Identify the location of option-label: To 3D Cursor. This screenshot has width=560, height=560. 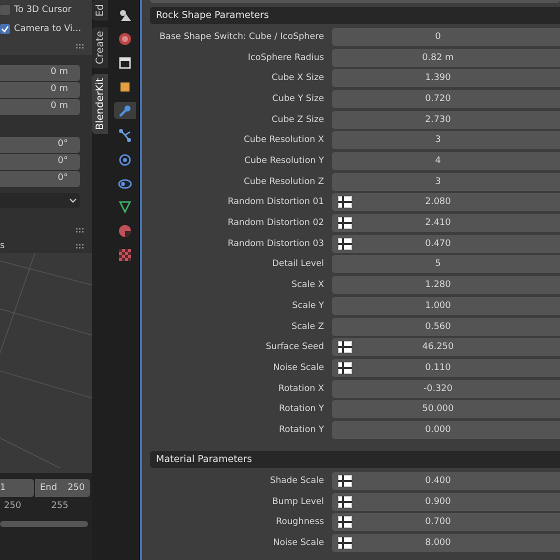
(43, 9).